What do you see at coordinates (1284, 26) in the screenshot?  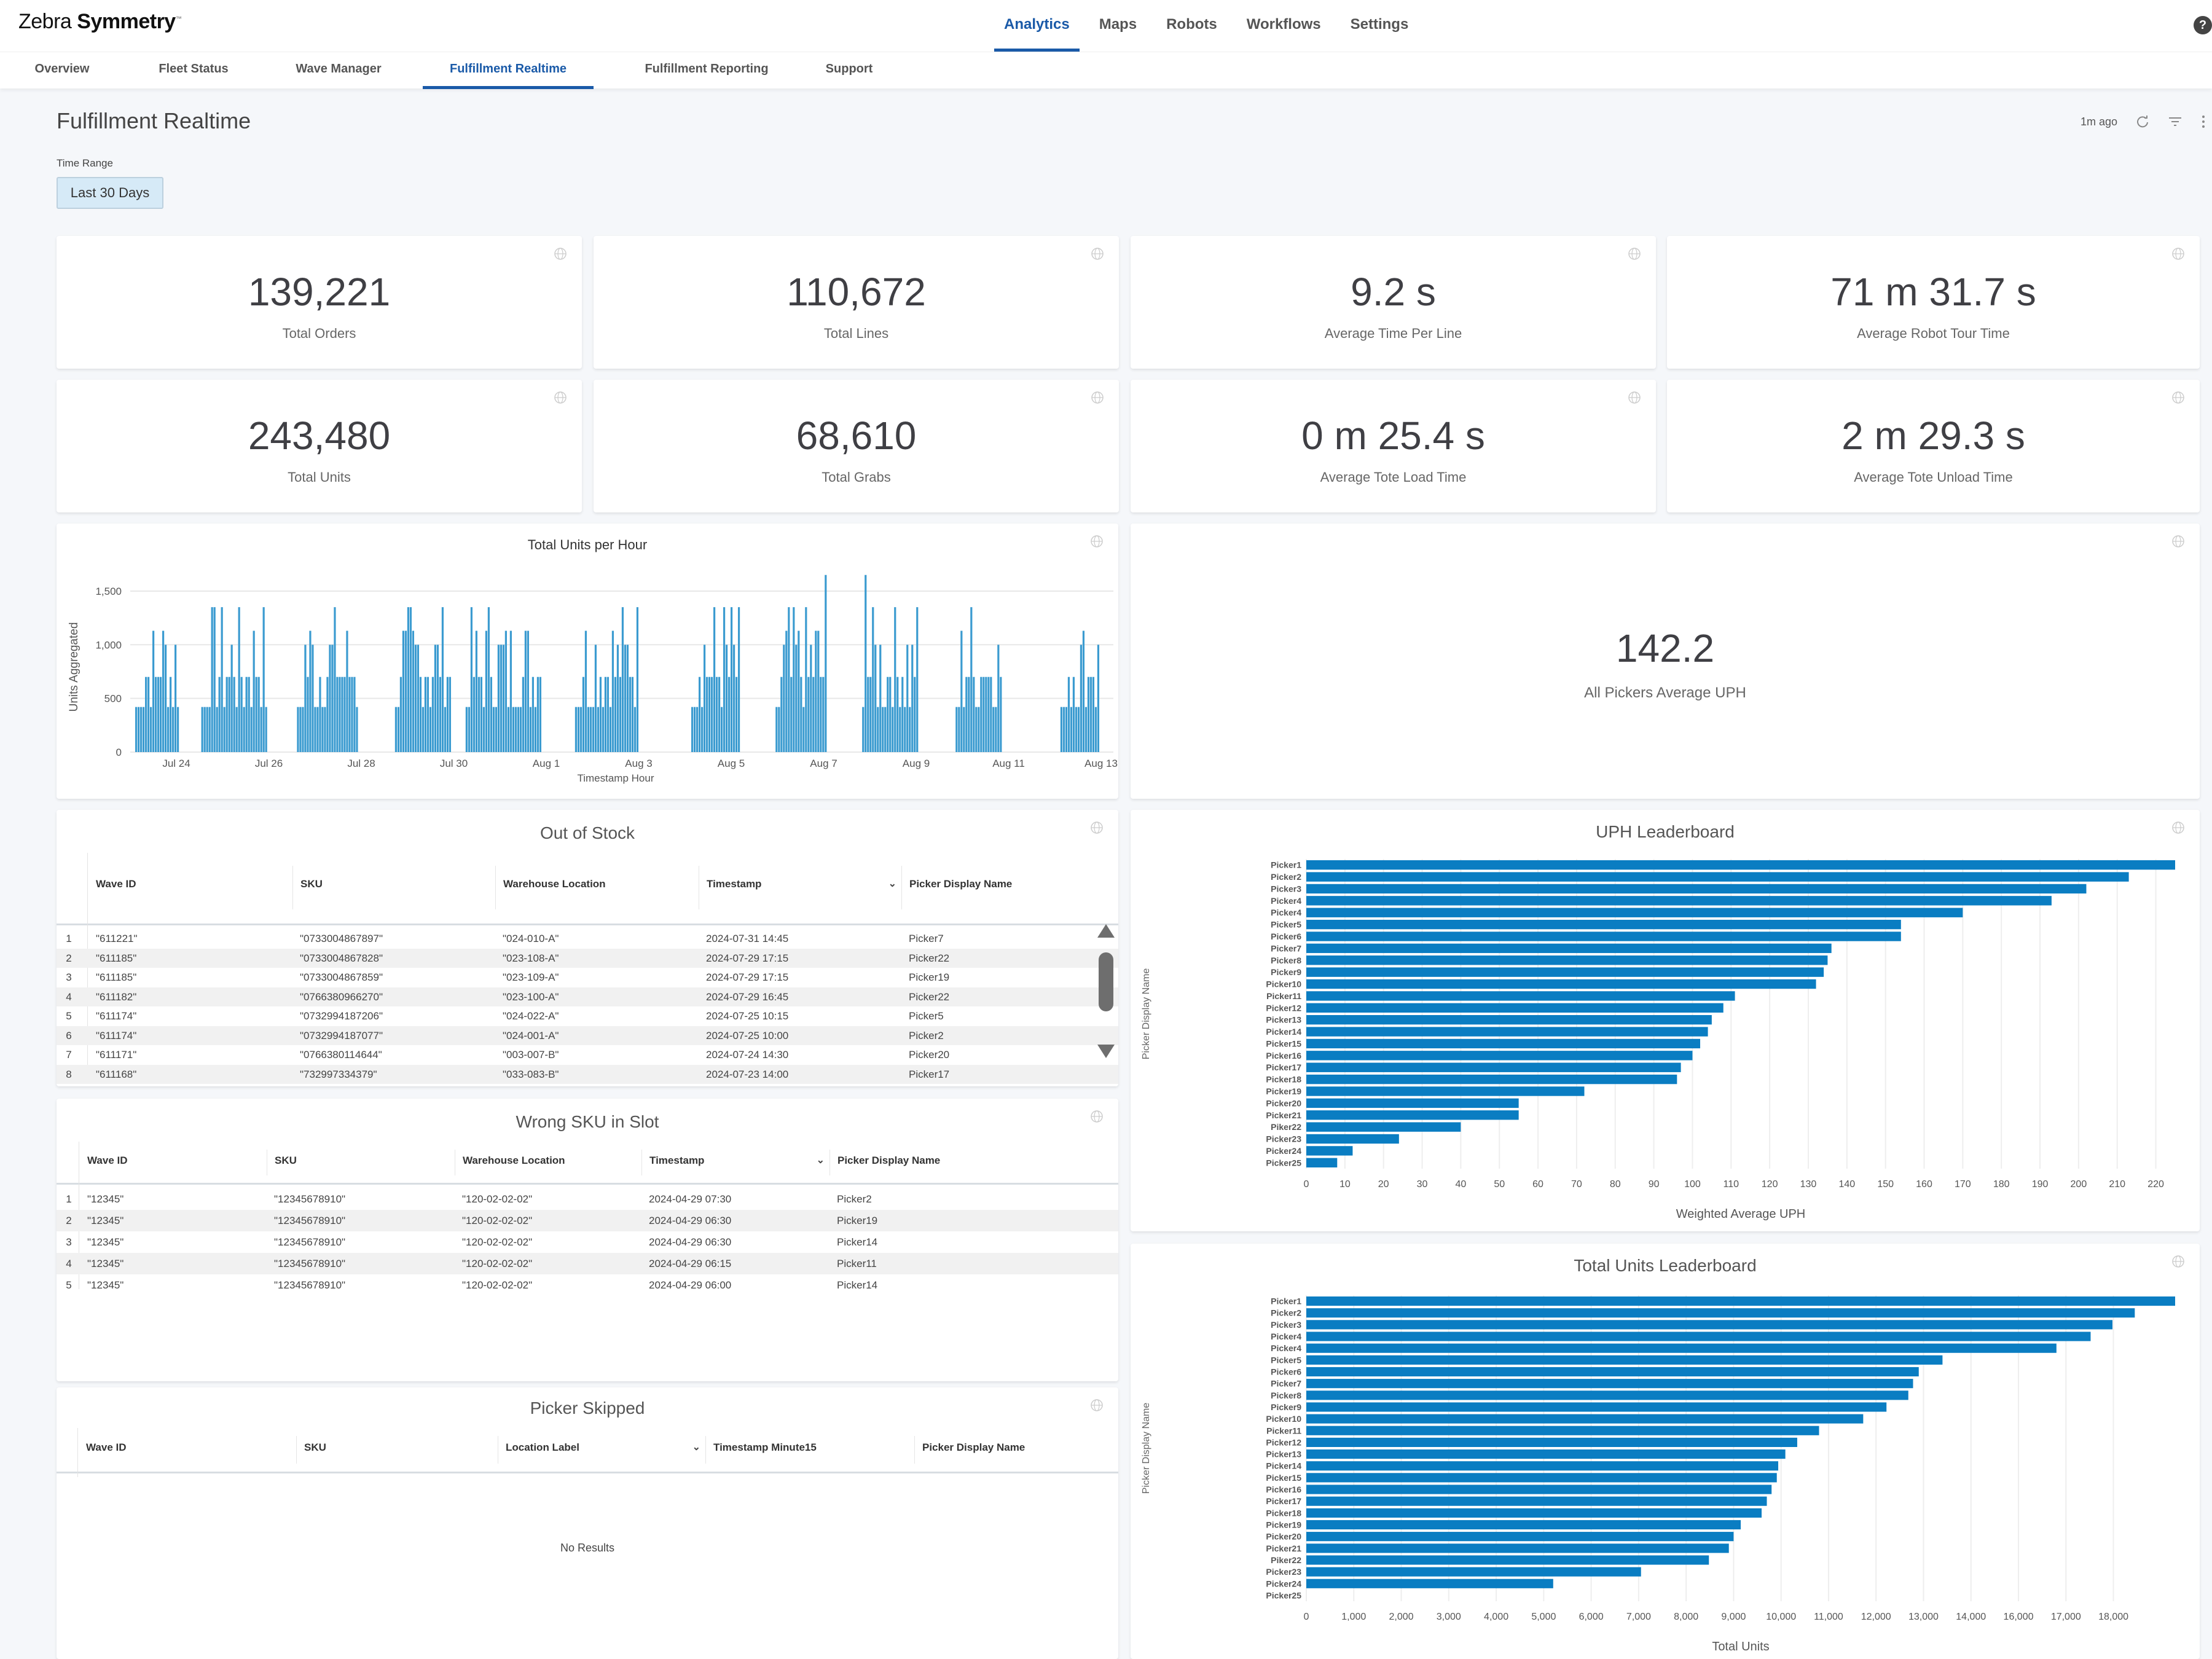 I see `nav-workflows: Workflows` at bounding box center [1284, 26].